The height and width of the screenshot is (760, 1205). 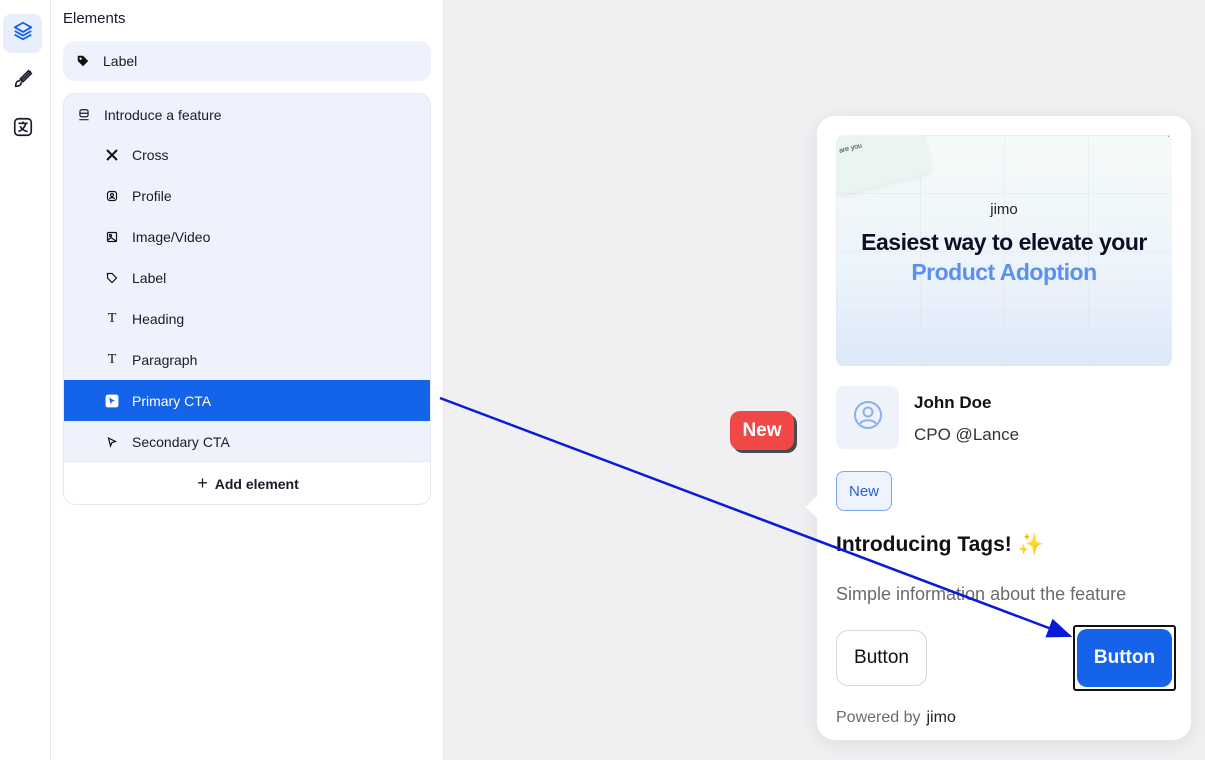 I want to click on primary-cta-button: Button, so click(x=1124, y=658).